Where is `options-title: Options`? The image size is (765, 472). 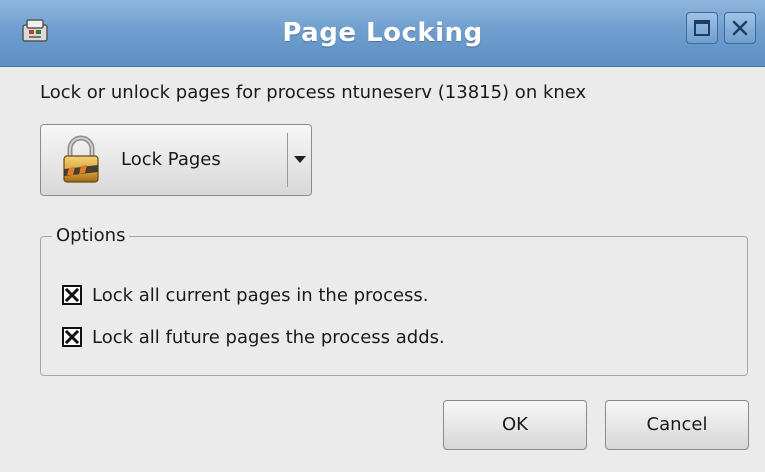 options-title: Options is located at coordinates (91, 236).